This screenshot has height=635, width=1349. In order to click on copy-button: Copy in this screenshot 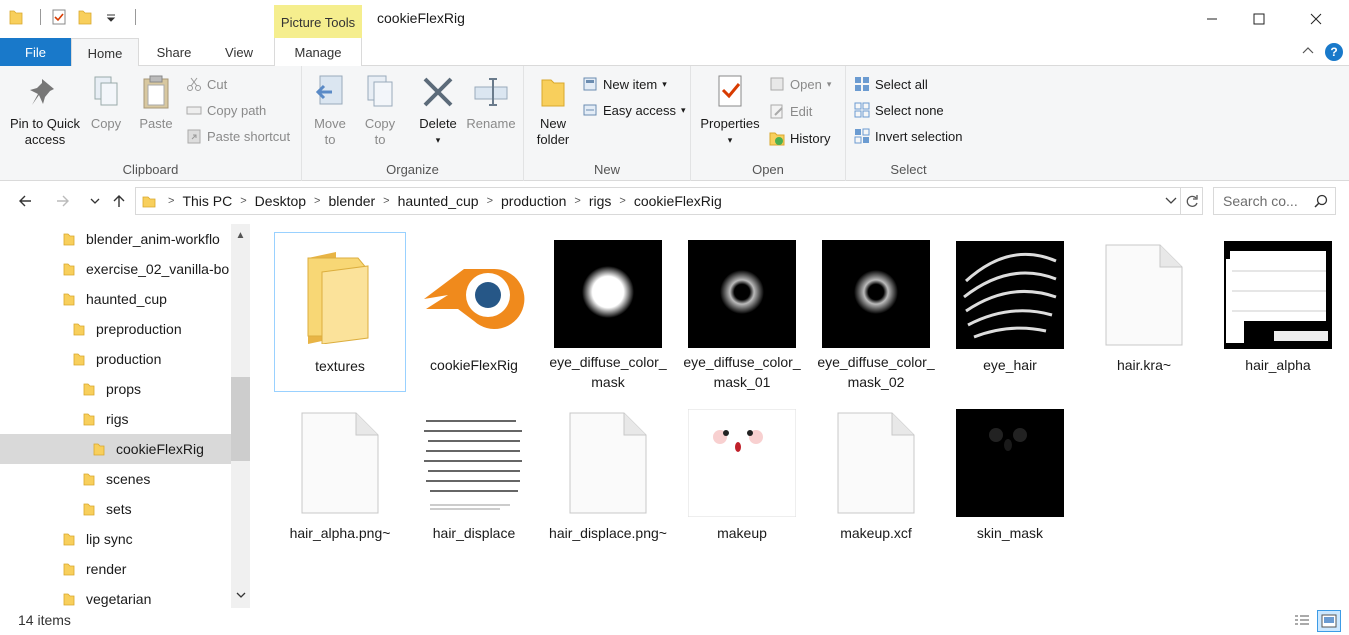, I will do `click(106, 102)`.